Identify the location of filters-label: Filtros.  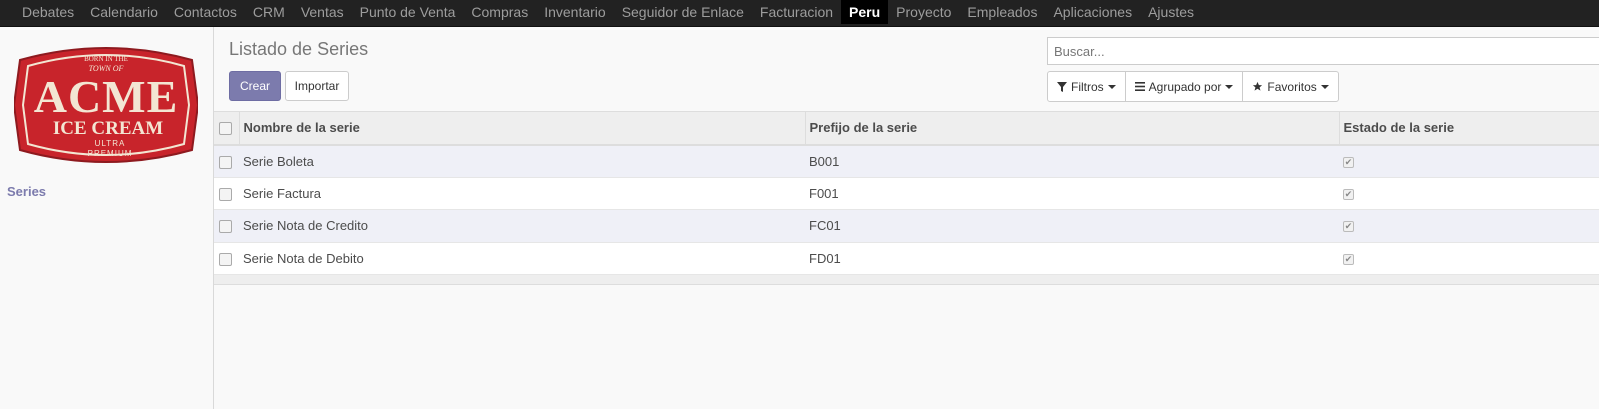
(1087, 86).